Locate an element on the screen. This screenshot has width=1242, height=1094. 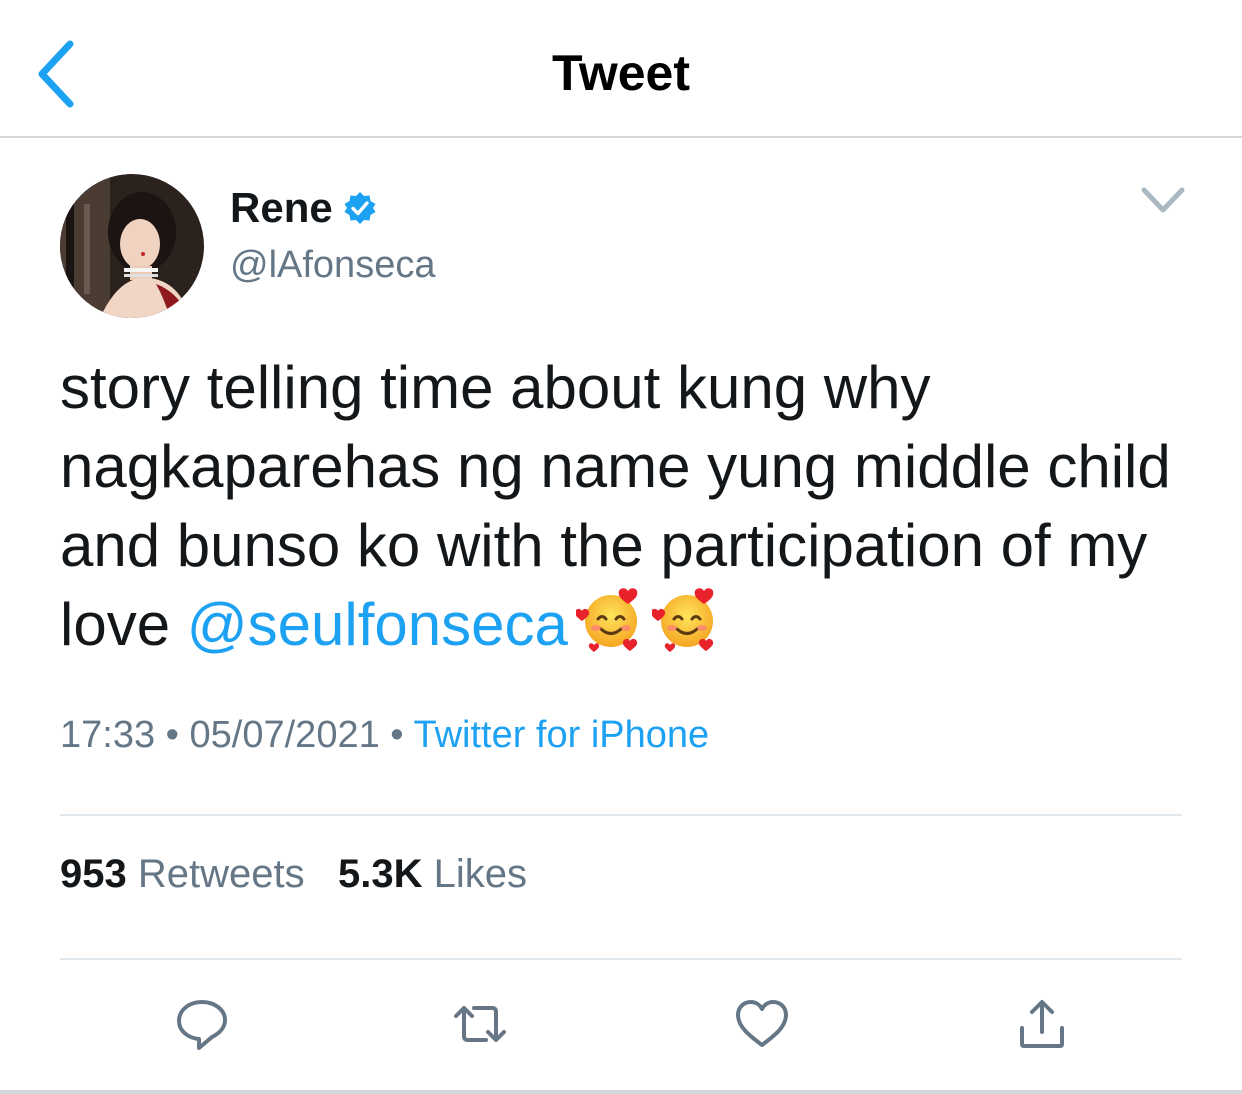
emoji-group is located at coordinates (651, 629).